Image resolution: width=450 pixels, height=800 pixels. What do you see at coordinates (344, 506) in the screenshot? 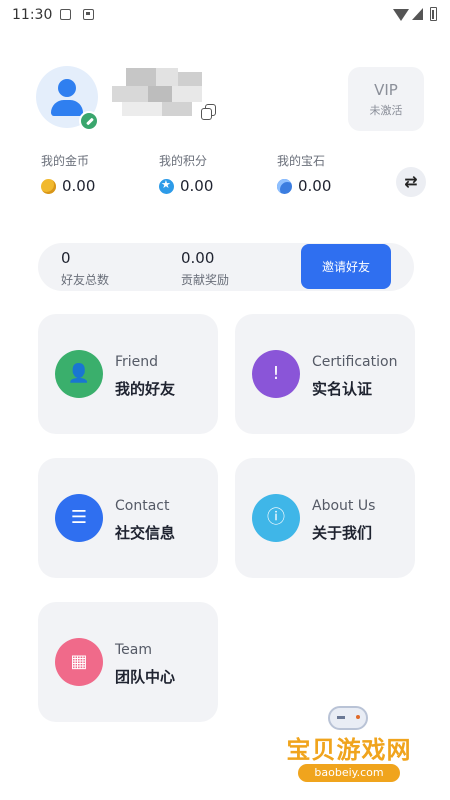
I see `menu-card-en: About Us` at bounding box center [344, 506].